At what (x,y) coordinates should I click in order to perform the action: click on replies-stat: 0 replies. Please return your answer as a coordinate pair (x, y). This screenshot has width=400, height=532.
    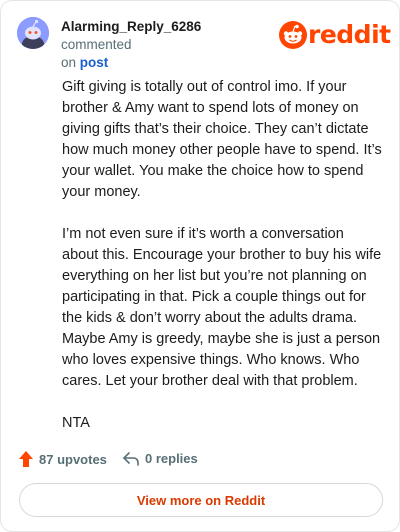
    Looking at the image, I should click on (160, 458).